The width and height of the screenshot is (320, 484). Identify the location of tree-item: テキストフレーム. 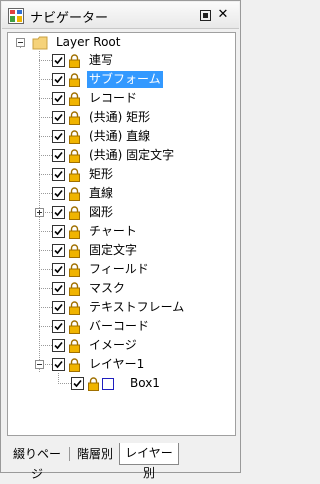
(119, 307).